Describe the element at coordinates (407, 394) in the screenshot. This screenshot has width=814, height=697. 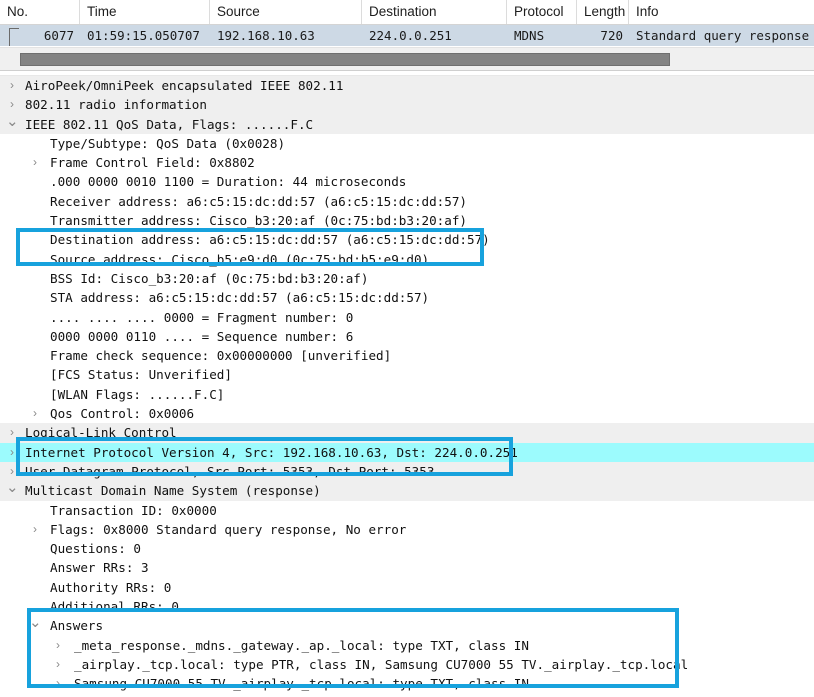
I see `detail-tree-row: [WLAN Flags: ......F.C]` at that location.